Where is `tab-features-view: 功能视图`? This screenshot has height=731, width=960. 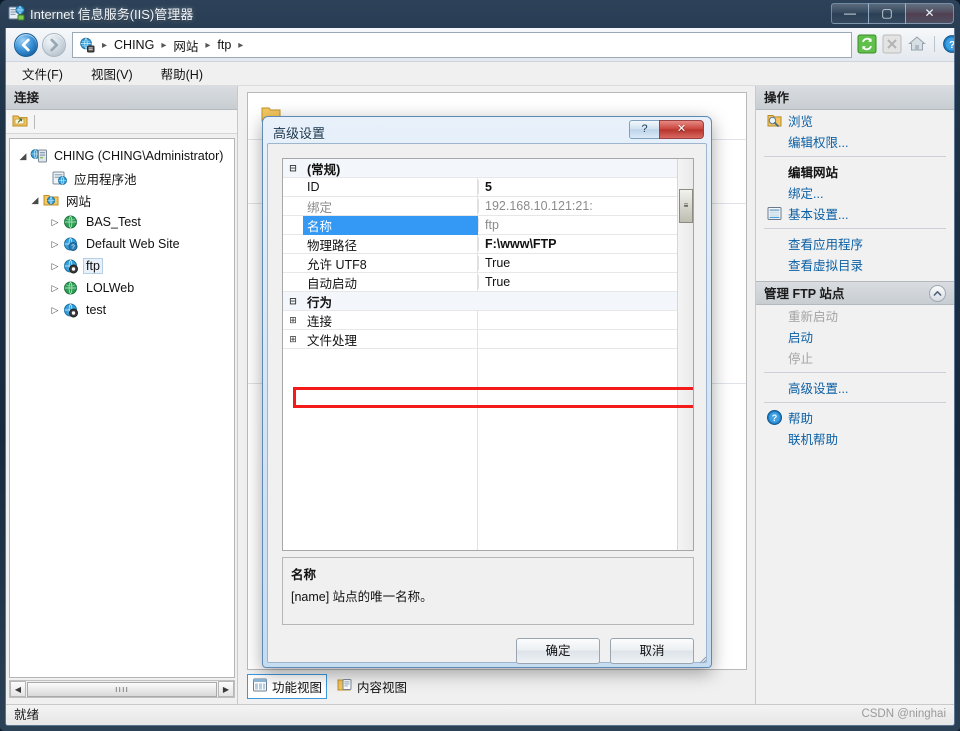 tab-features-view: 功能视图 is located at coordinates (287, 686).